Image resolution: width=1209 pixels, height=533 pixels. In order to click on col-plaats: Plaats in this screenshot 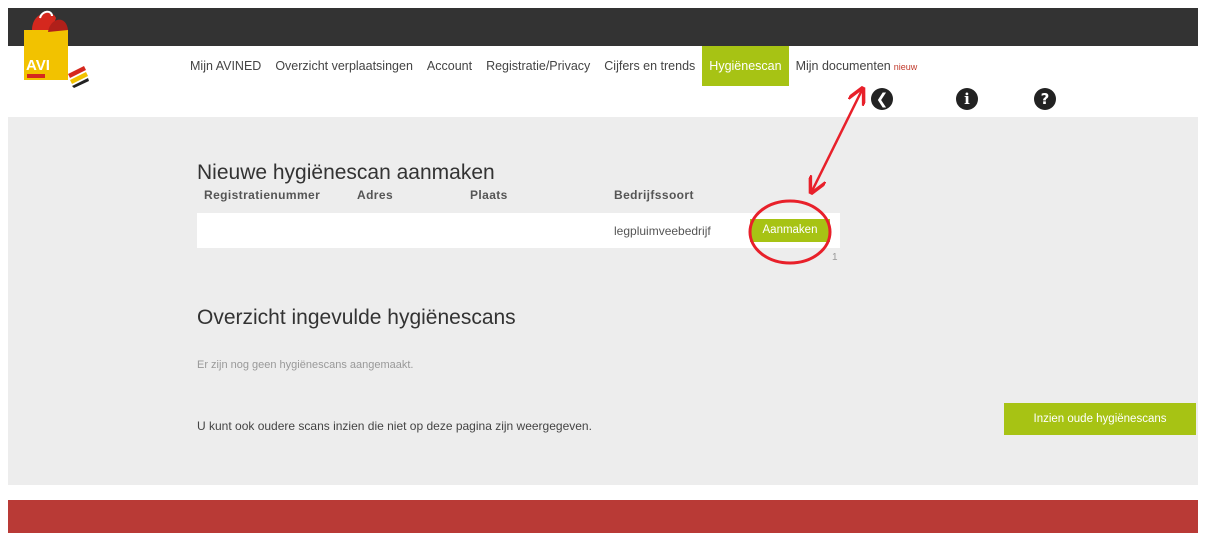, I will do `click(489, 195)`.